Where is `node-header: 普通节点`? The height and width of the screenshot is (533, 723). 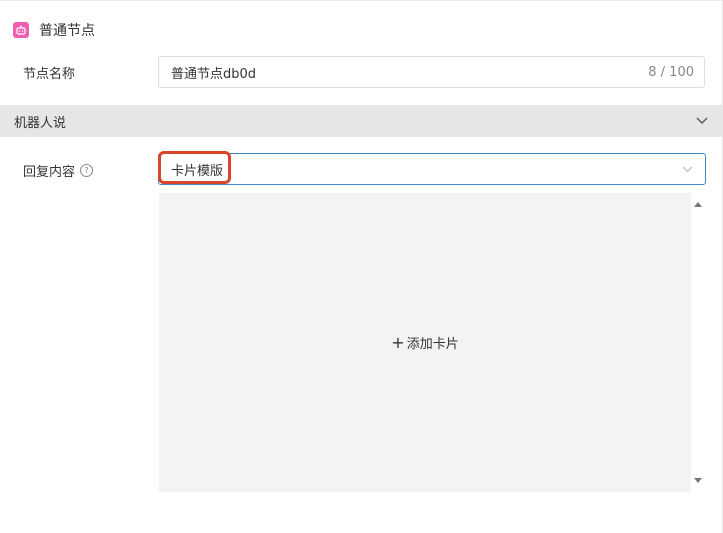
node-header: 普通节点 is located at coordinates (54, 30).